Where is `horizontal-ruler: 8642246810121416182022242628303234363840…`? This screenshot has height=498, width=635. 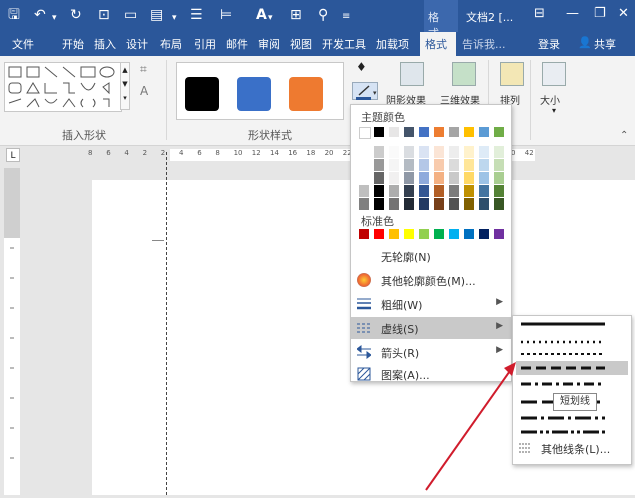
horizontal-ruler: 8642246810121416182022242628303234363840… is located at coordinates (332, 155).